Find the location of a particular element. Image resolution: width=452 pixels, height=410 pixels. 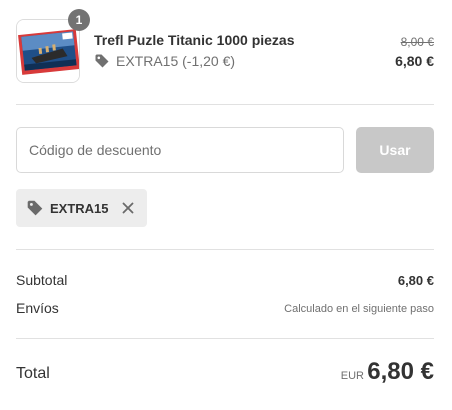

close-icon is located at coordinates (127, 208).